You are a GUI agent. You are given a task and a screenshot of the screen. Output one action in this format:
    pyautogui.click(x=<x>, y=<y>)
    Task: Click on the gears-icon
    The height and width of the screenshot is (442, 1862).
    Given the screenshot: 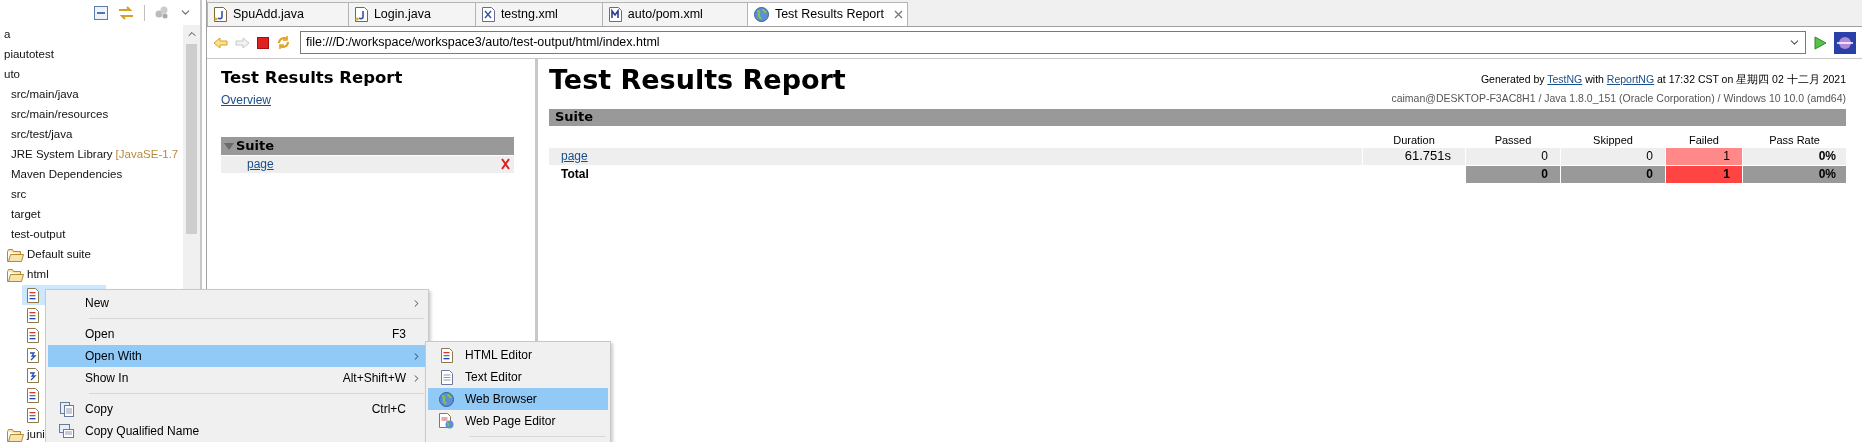 What is the action you would take?
    pyautogui.click(x=162, y=12)
    